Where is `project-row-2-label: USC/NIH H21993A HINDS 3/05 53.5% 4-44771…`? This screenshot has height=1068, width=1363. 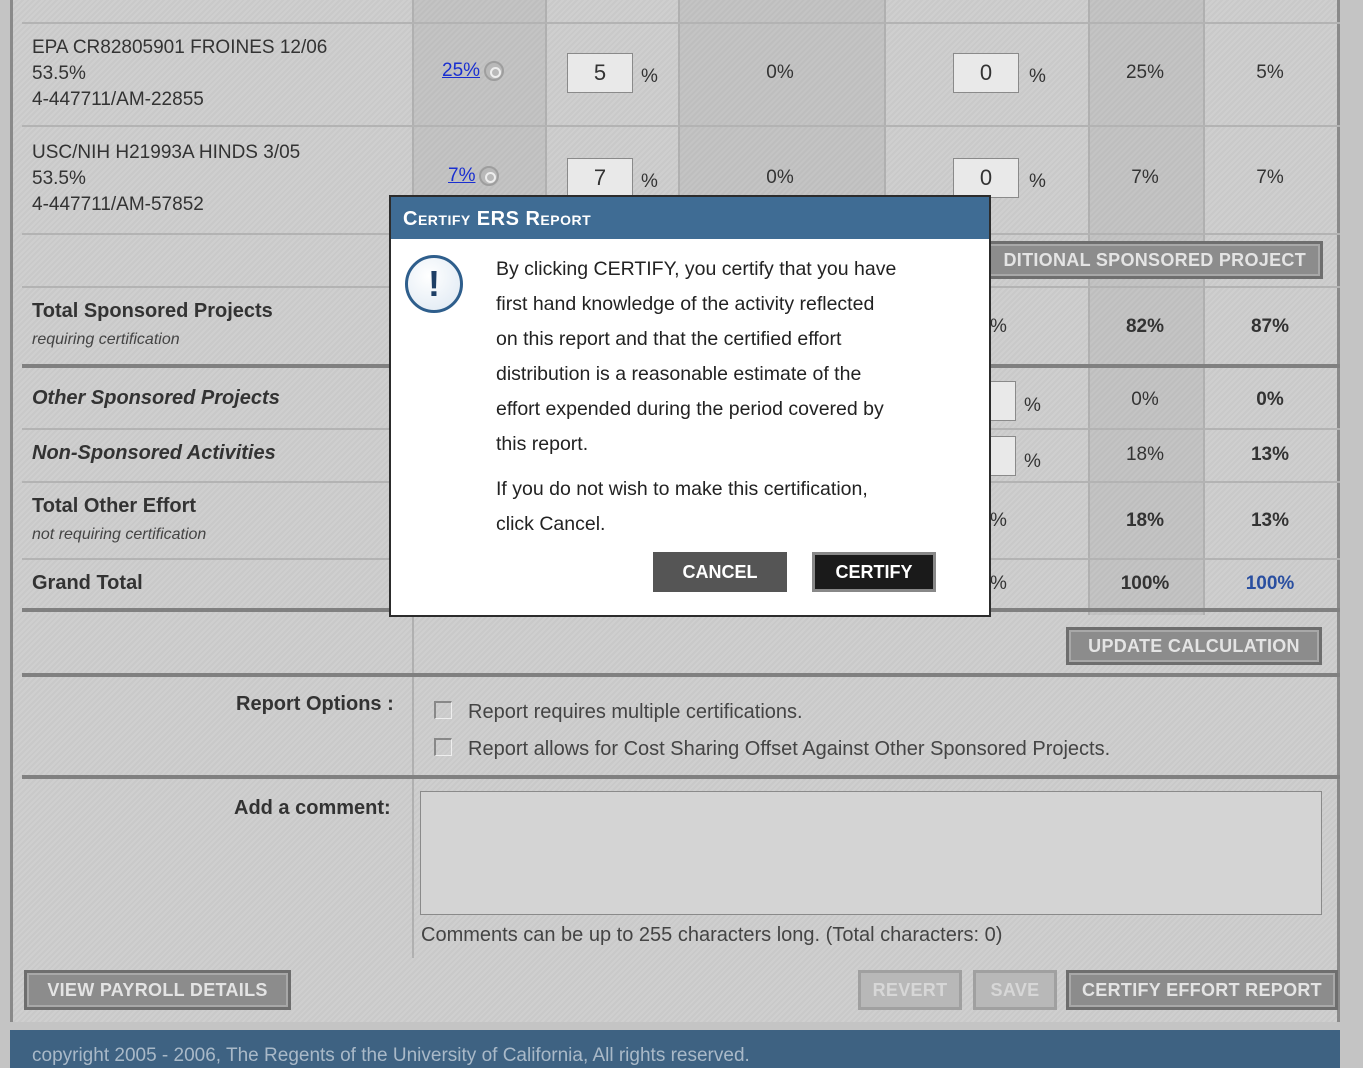
project-row-2-label: USC/NIH H21993A HINDS 3/05 53.5% 4-44771… is located at coordinates (166, 179).